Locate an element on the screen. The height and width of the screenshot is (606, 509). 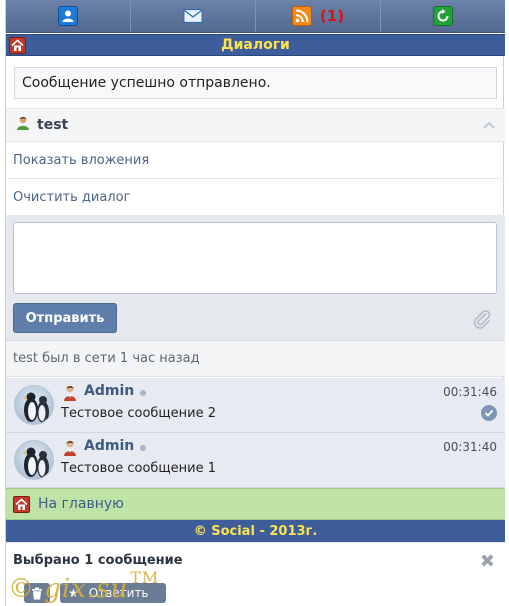
watermark-logo: © gix.su TM is located at coordinates (83, 586).